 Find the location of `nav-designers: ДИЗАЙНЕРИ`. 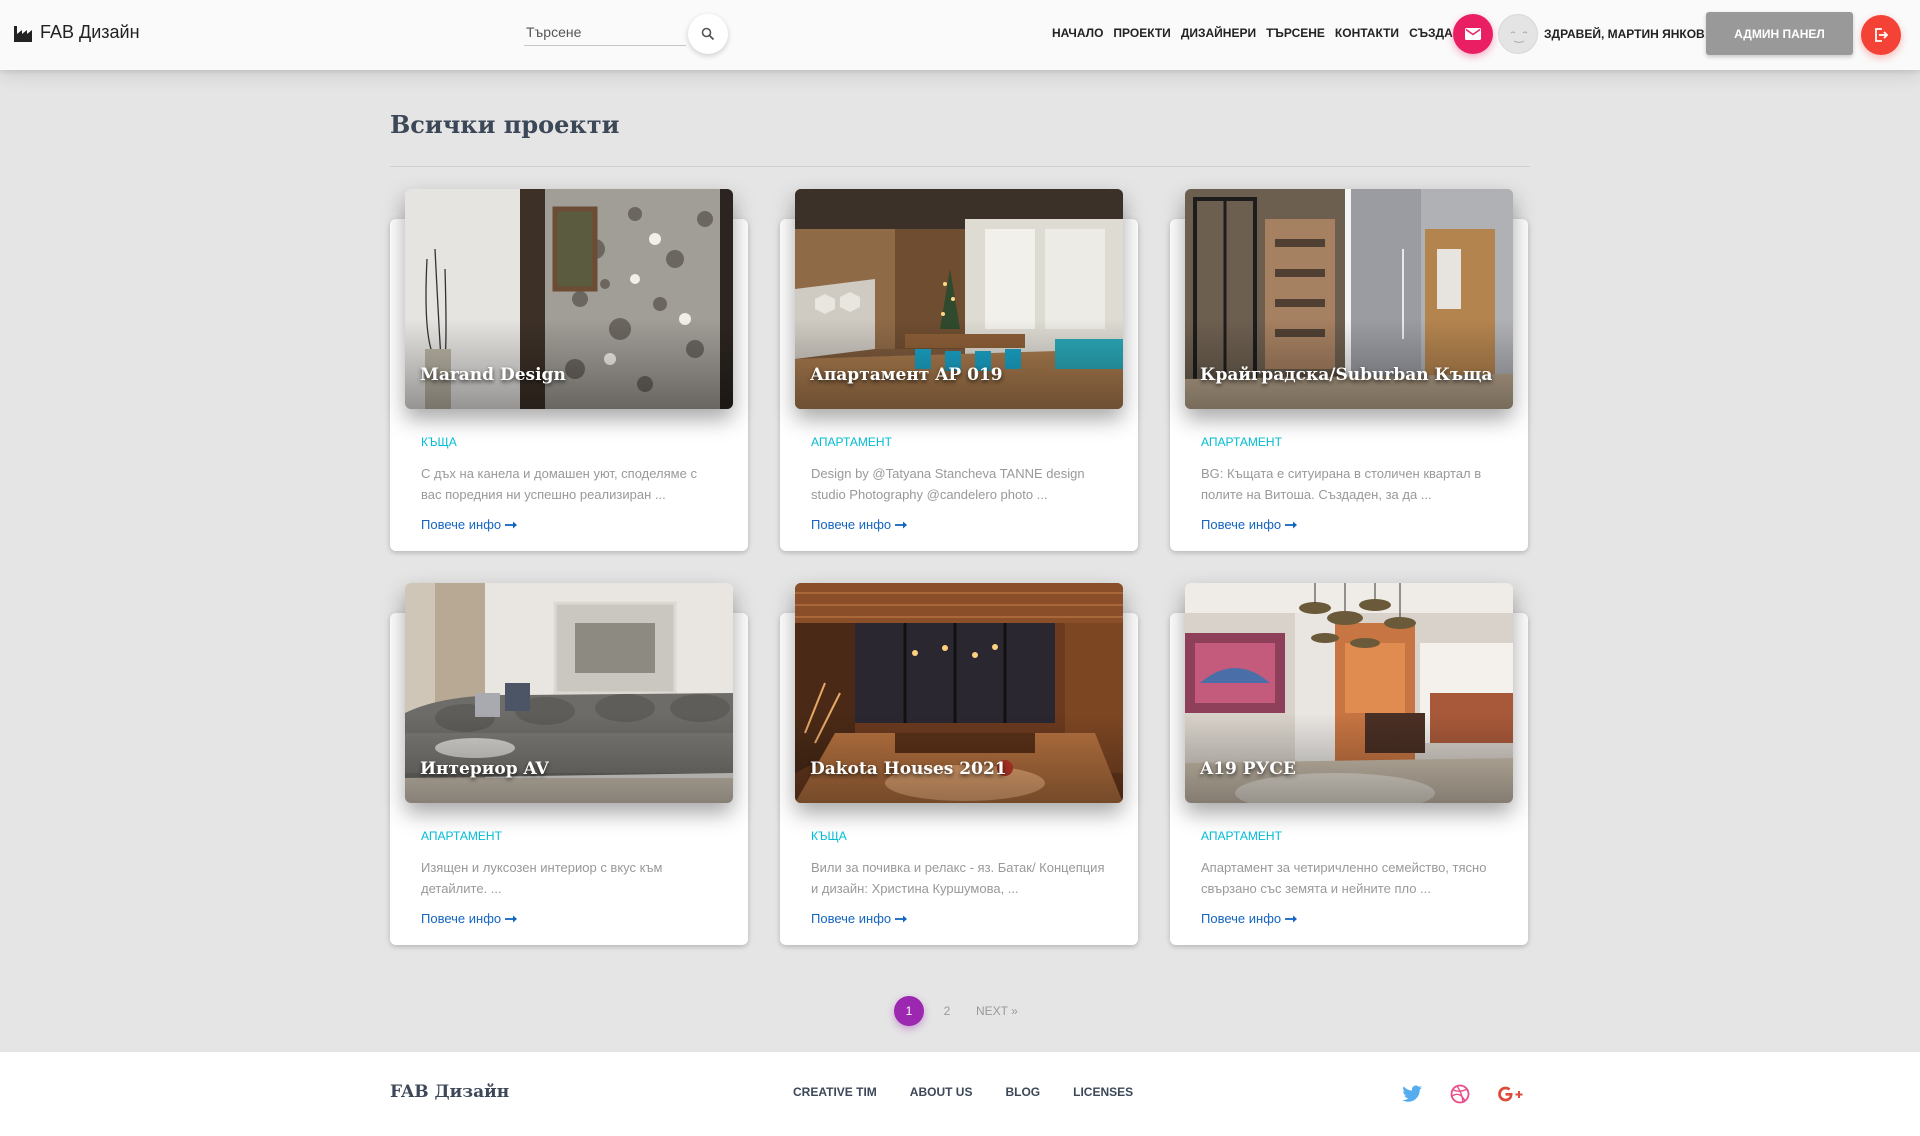

nav-designers: ДИЗАЙНЕРИ is located at coordinates (1218, 33).